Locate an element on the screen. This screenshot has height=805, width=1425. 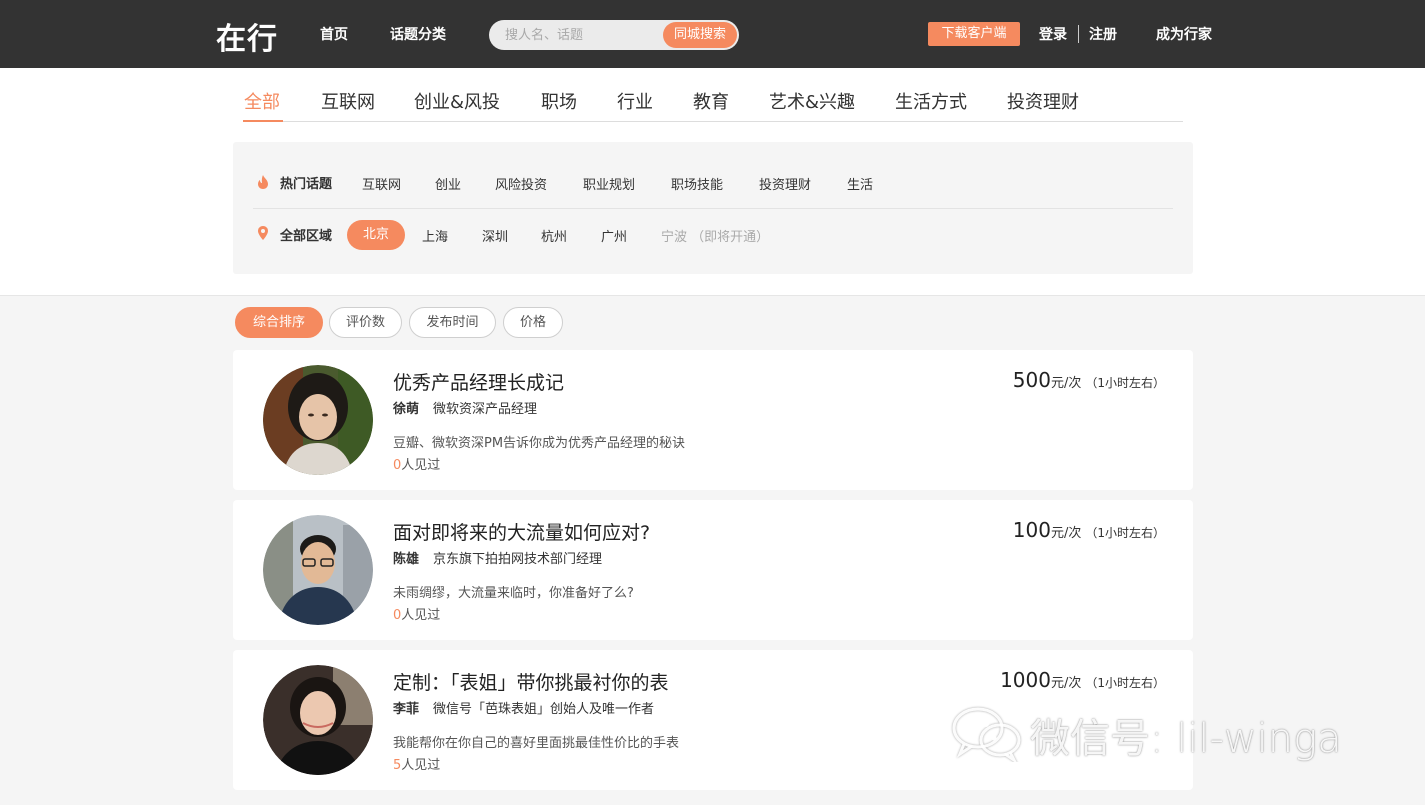
flame-icon is located at coordinates (263, 182).